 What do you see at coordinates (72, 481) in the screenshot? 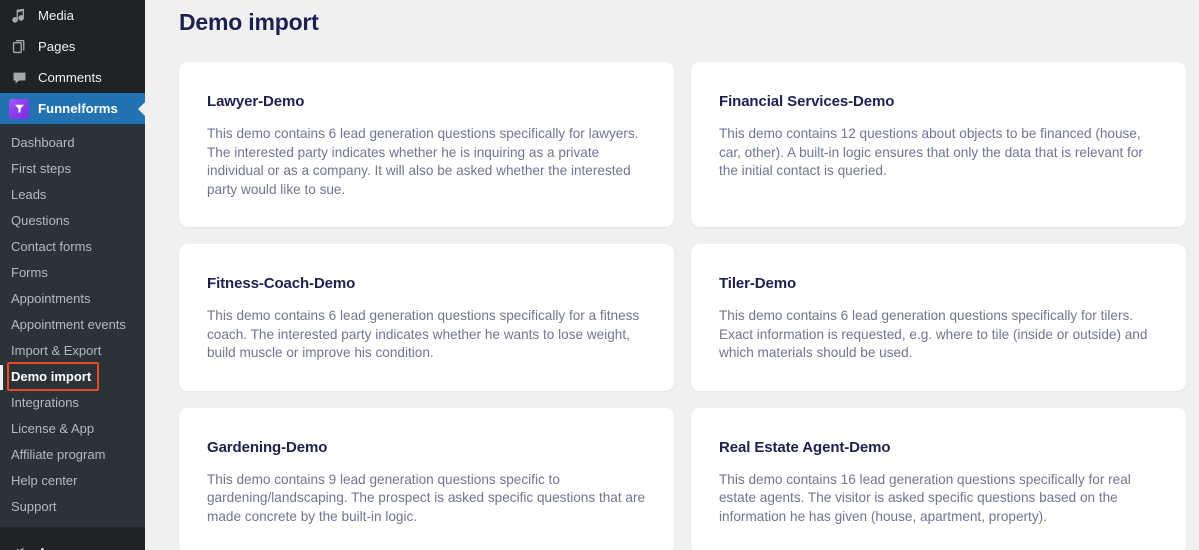
I see `submenu-item-help-center: Help center` at bounding box center [72, 481].